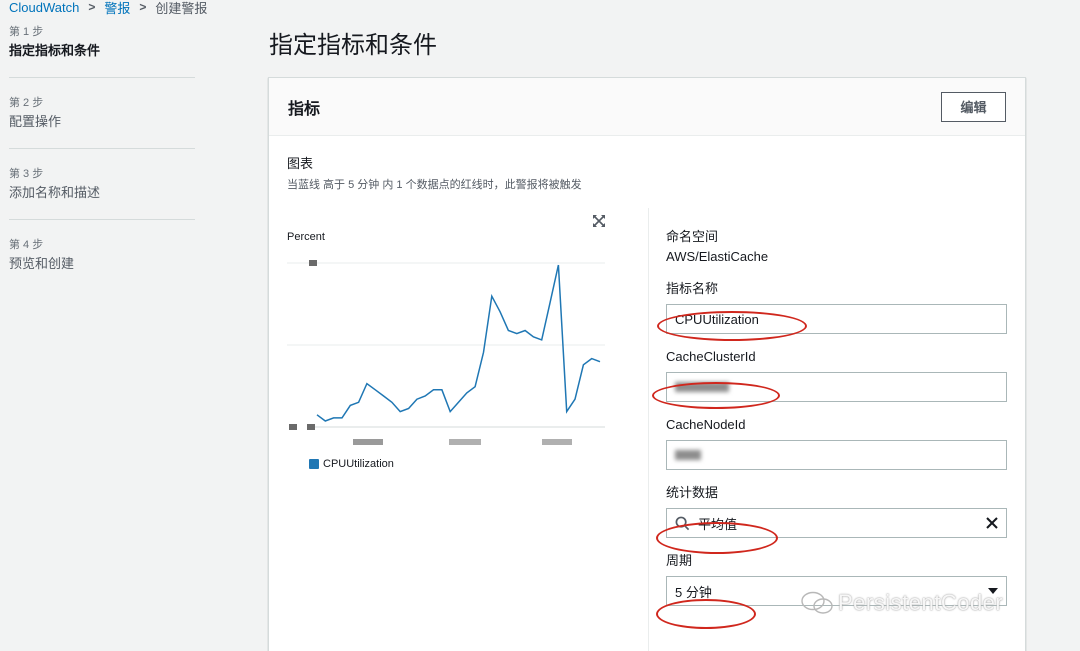  Describe the element at coordinates (304, 109) in the screenshot. I see `panel-title: 指标` at that location.